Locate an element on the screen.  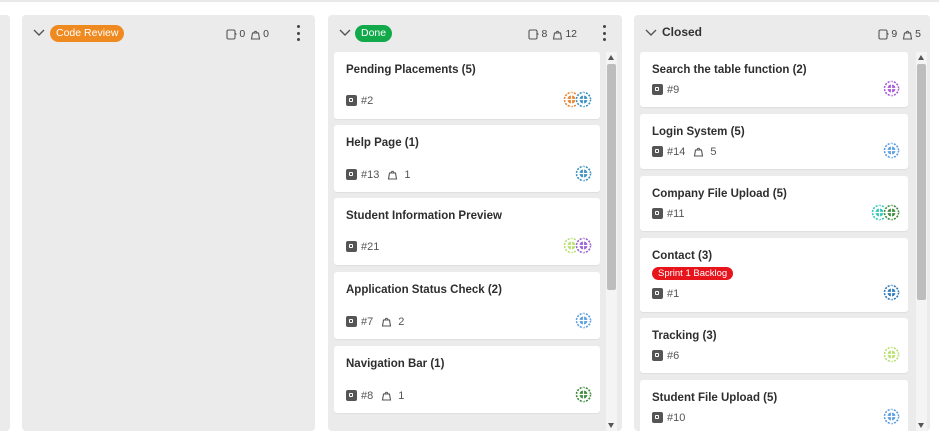
story-card: Login System (5) #14 5 is located at coordinates (774, 141).